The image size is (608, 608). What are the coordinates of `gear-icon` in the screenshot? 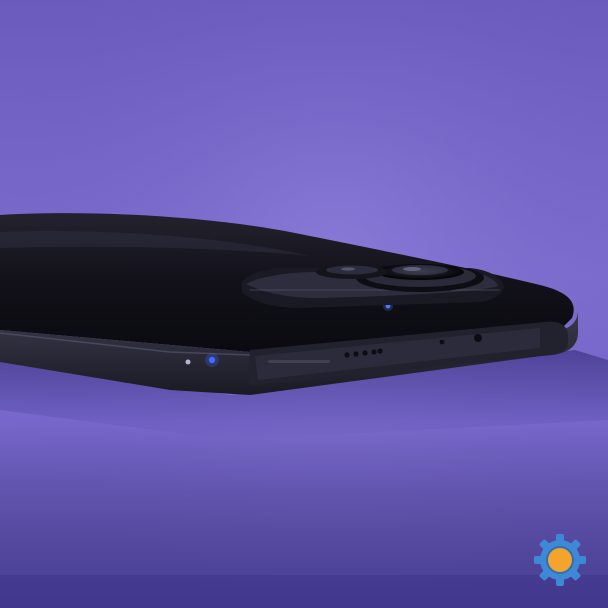 It's located at (560, 560).